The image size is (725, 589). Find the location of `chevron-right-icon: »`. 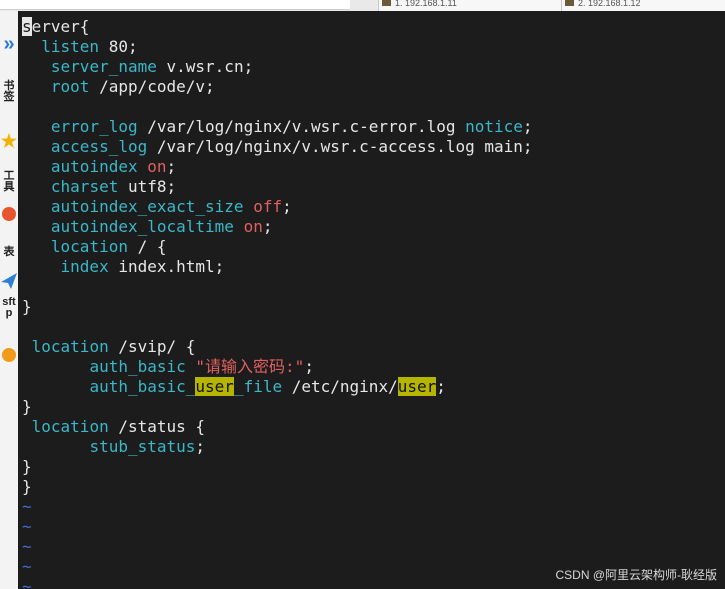

chevron-right-icon: » is located at coordinates (9, 44).